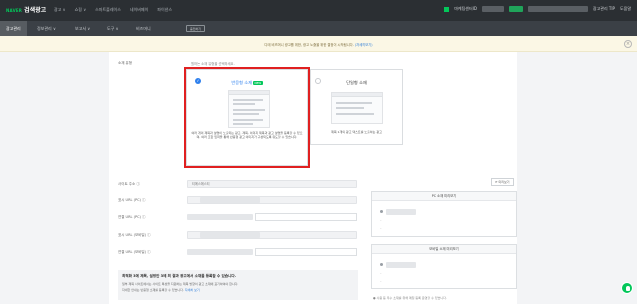 This screenshot has height=304, width=637. What do you see at coordinates (108, 10) in the screenshot?
I see `top-menu-item-smartplace: 스마트플레이스` at bounding box center [108, 10].